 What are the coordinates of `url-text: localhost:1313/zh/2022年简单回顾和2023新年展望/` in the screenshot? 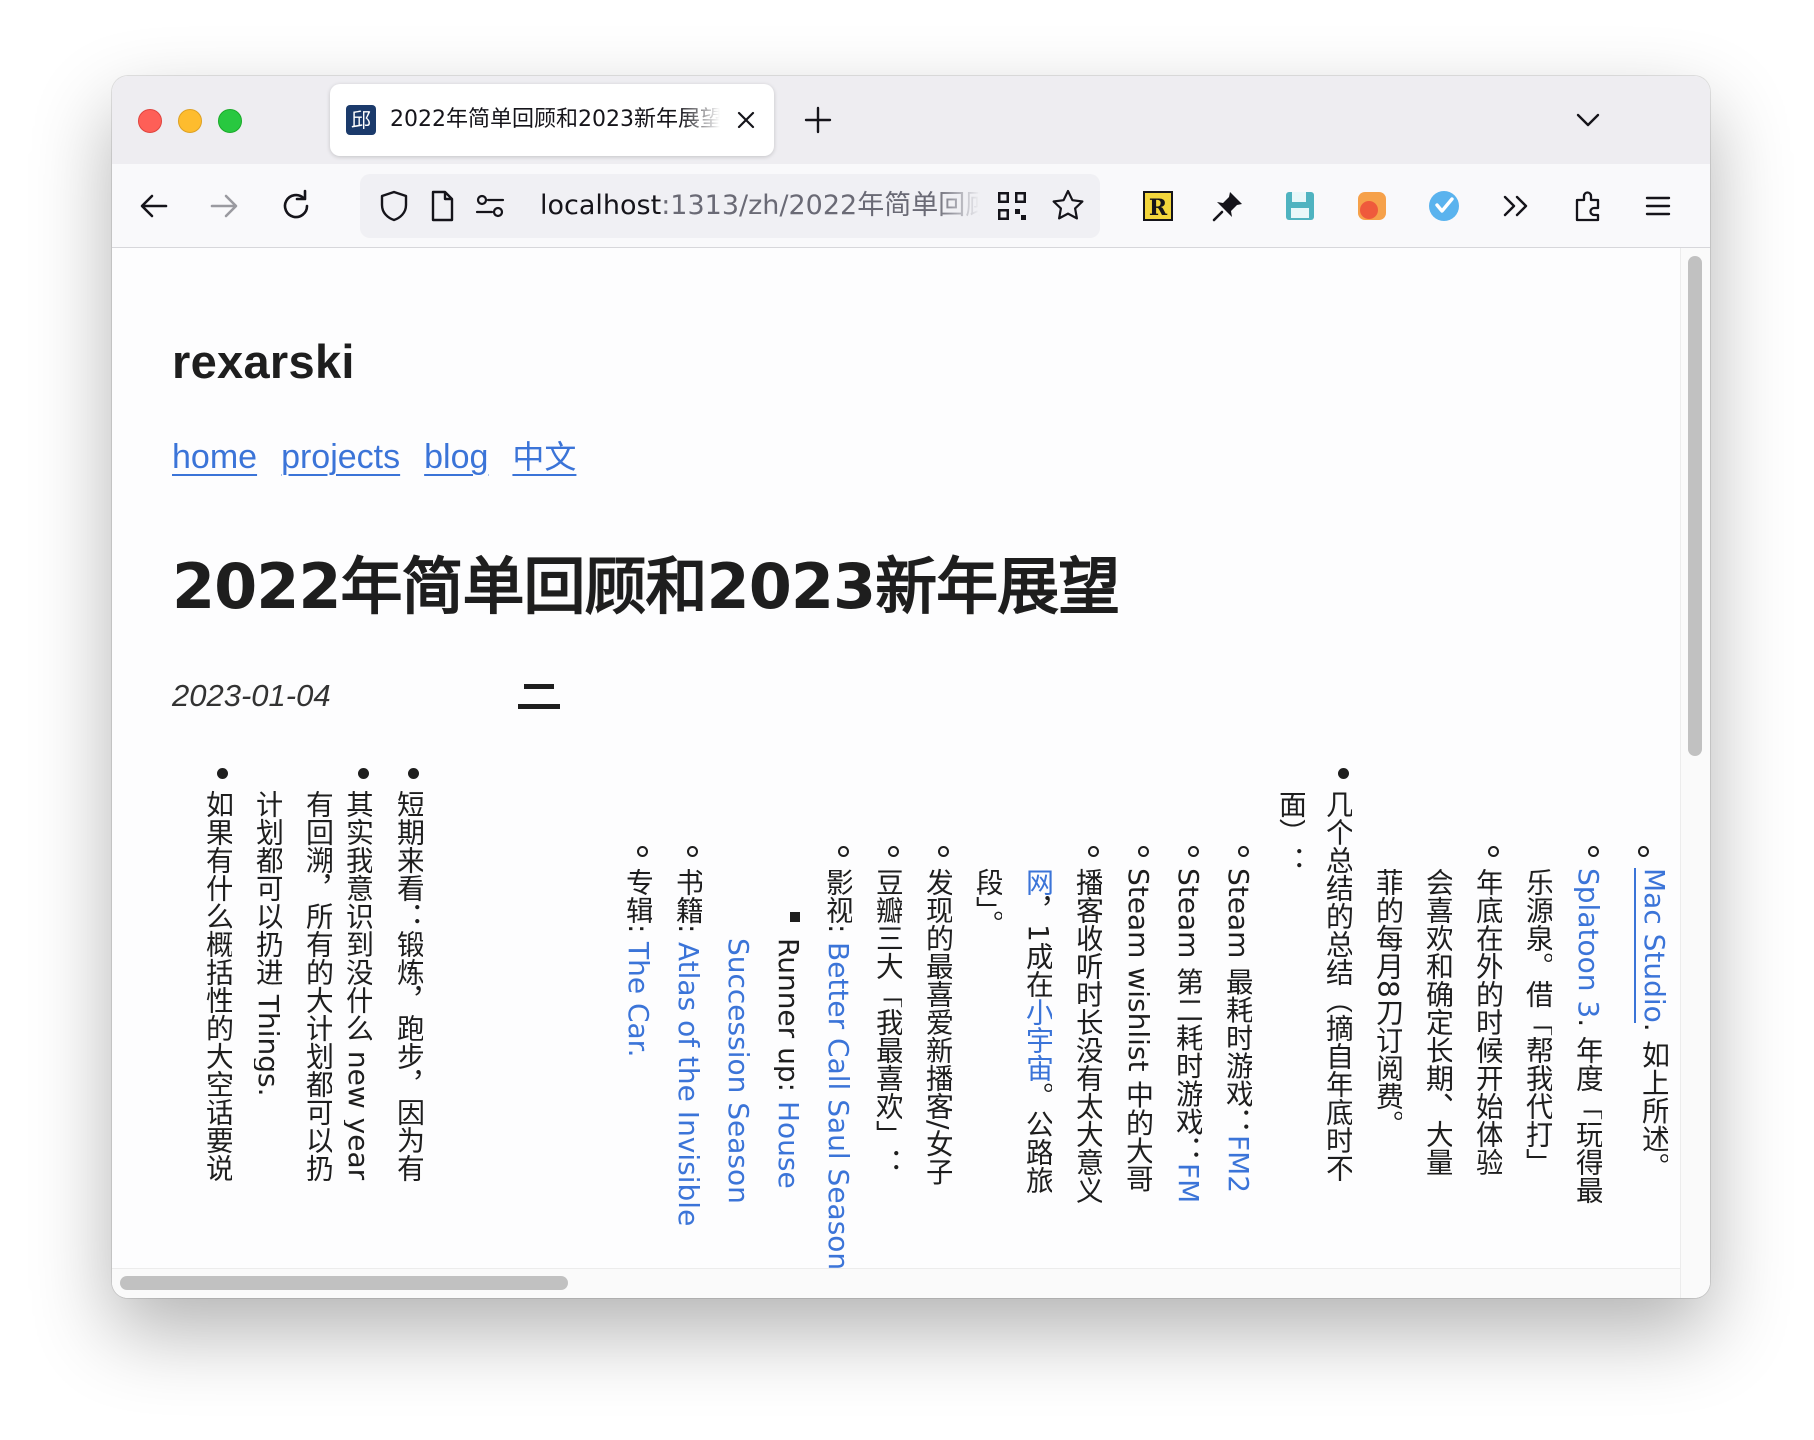 It's located at (760, 206).